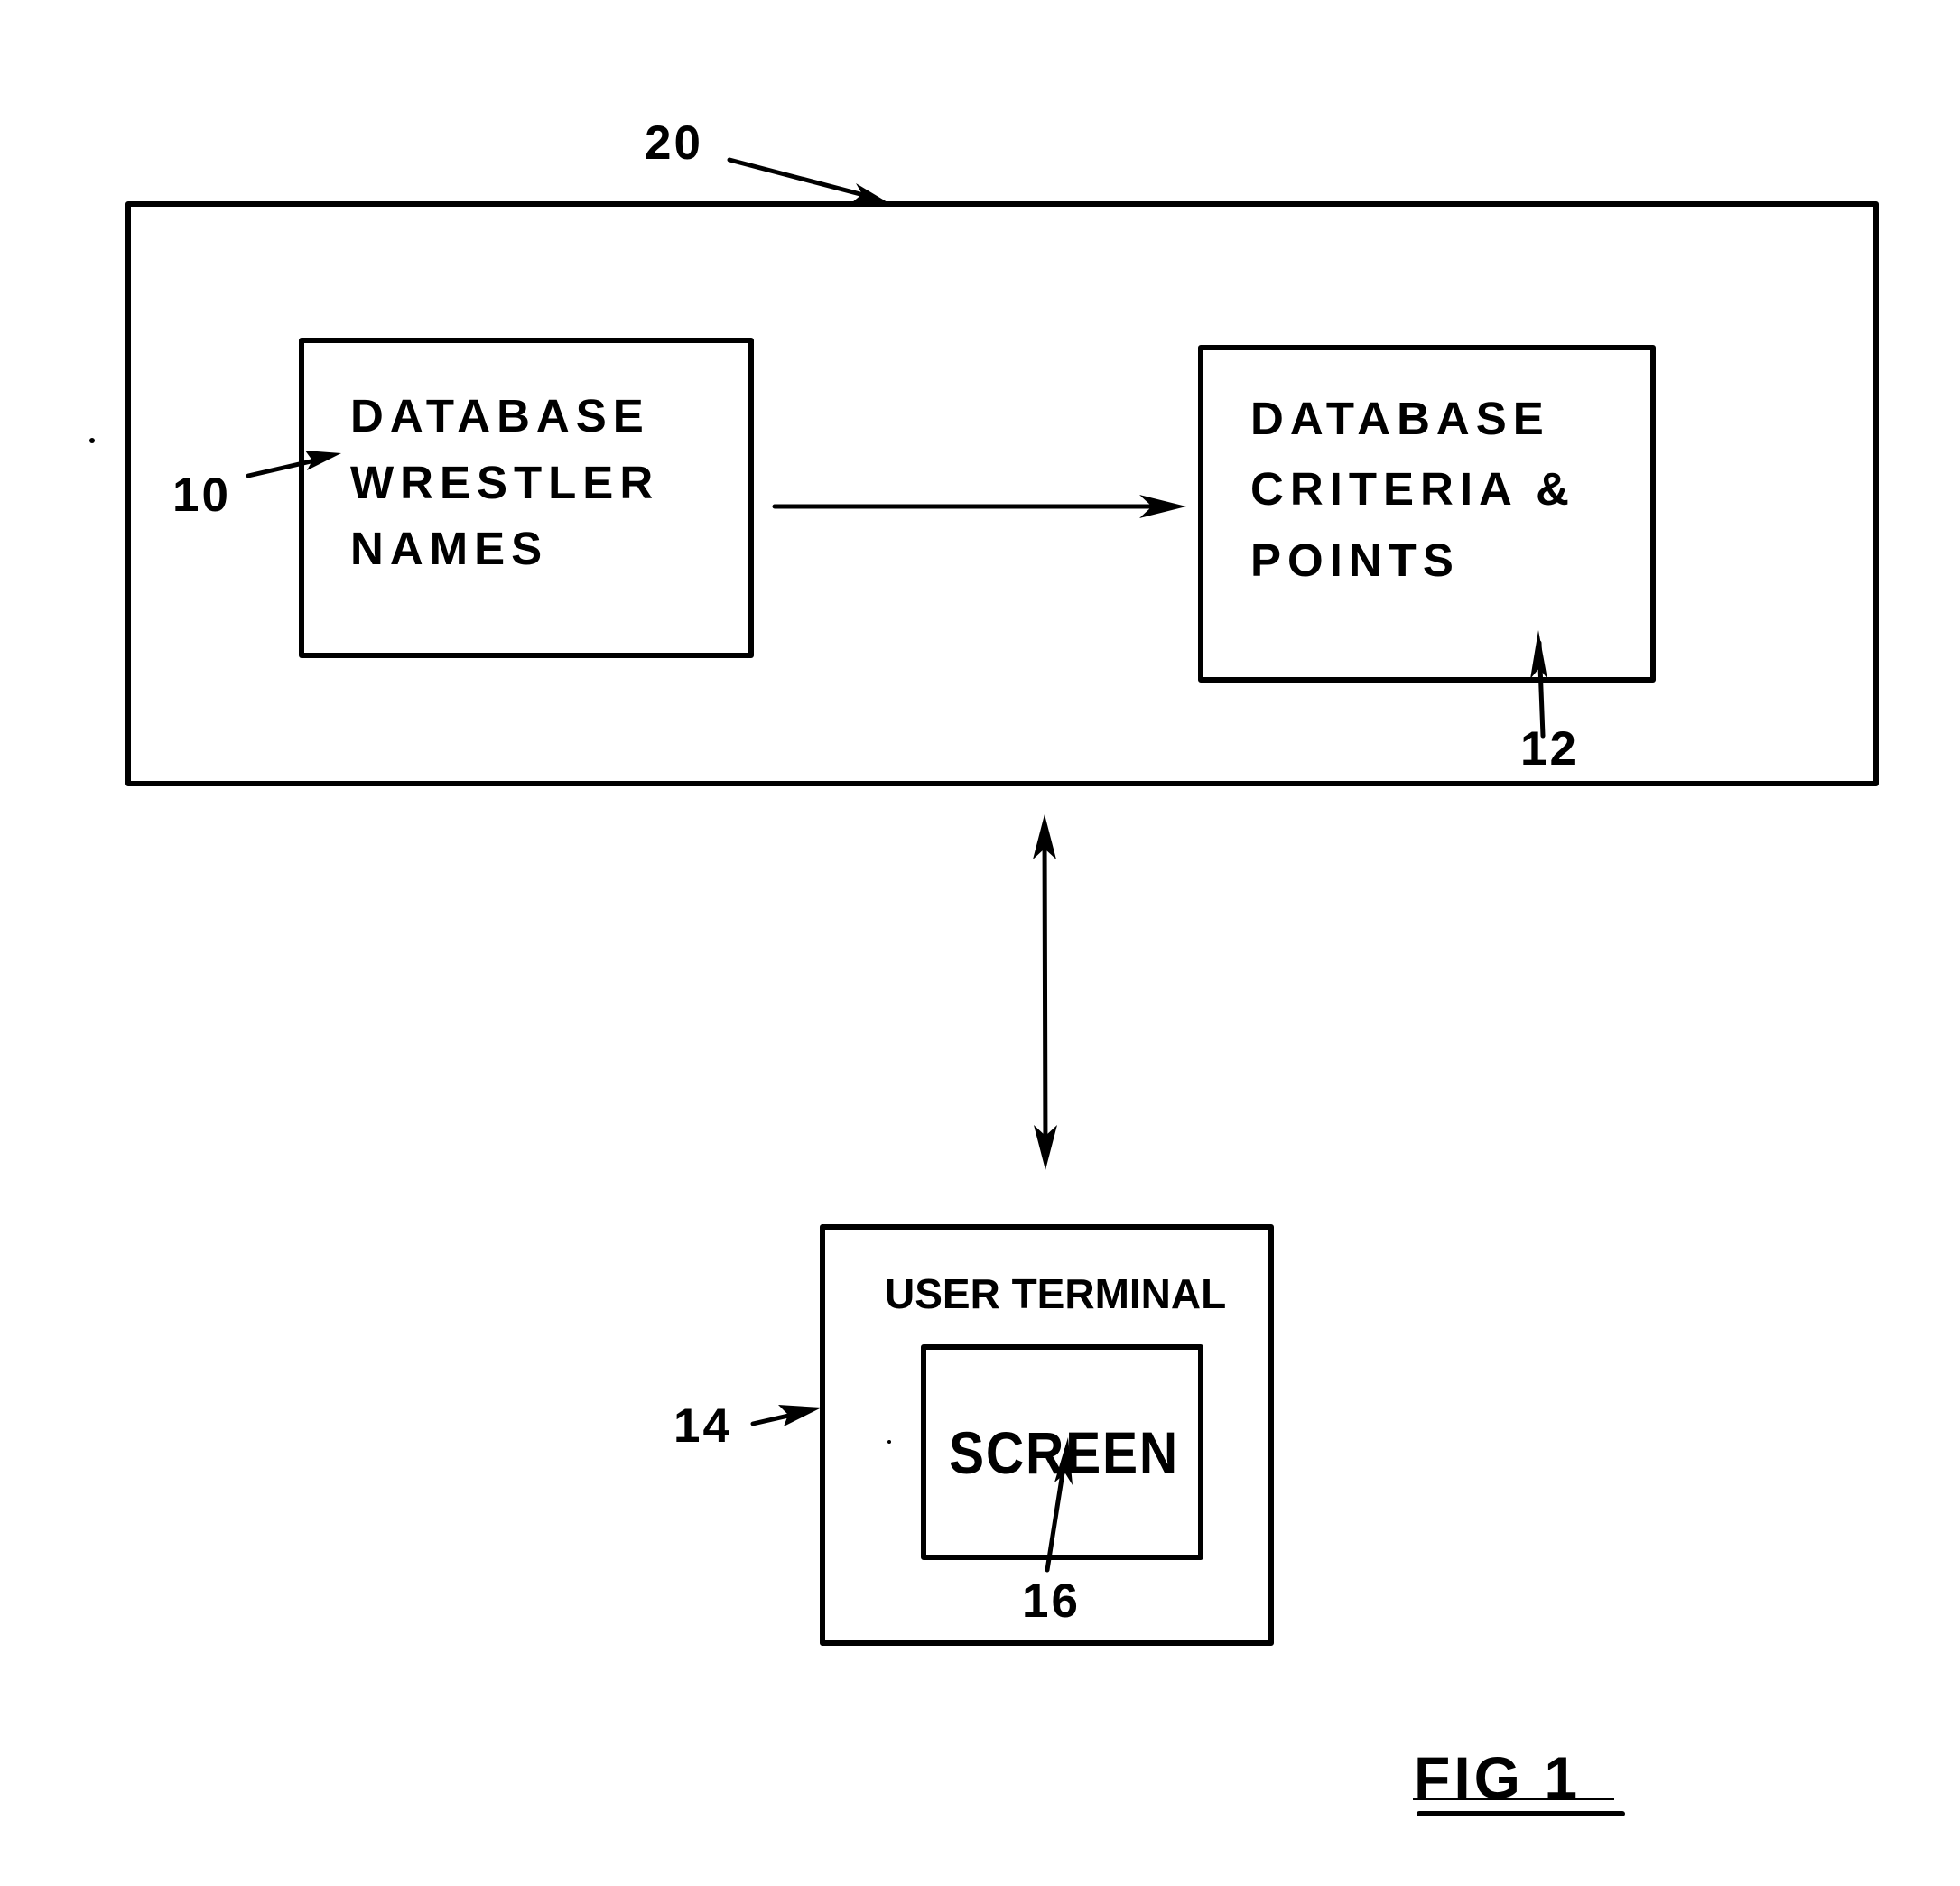 This screenshot has height=1886, width=1960. I want to click on bidirectional-arrow-system-terminal, so click(1045, 992).